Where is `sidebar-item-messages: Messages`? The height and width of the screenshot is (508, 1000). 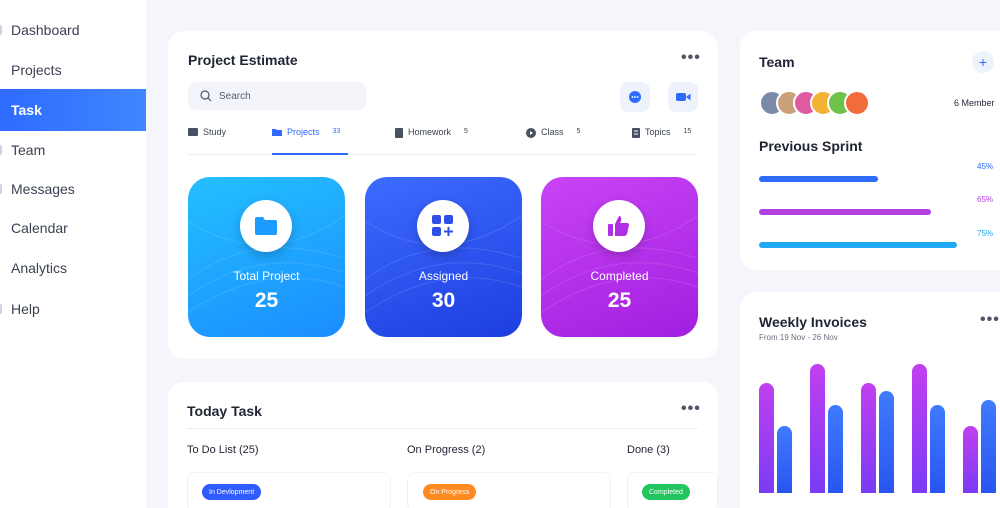 sidebar-item-messages: Messages is located at coordinates (73, 189).